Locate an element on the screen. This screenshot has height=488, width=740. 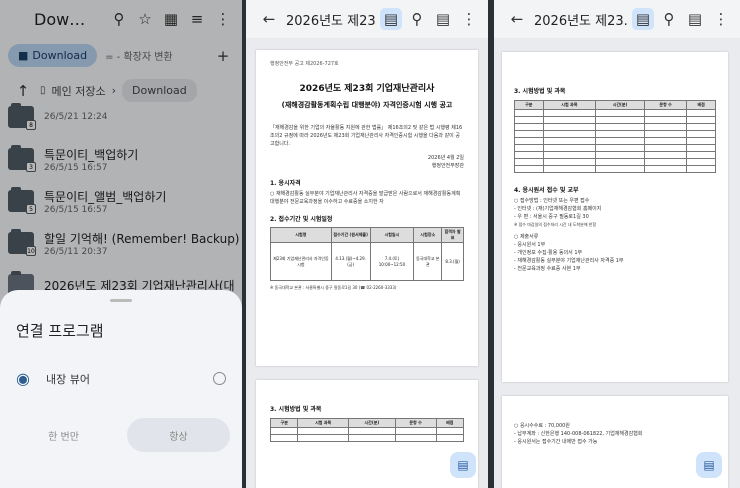
application-item: ○ 제출서류 is located at coordinates (526, 237).